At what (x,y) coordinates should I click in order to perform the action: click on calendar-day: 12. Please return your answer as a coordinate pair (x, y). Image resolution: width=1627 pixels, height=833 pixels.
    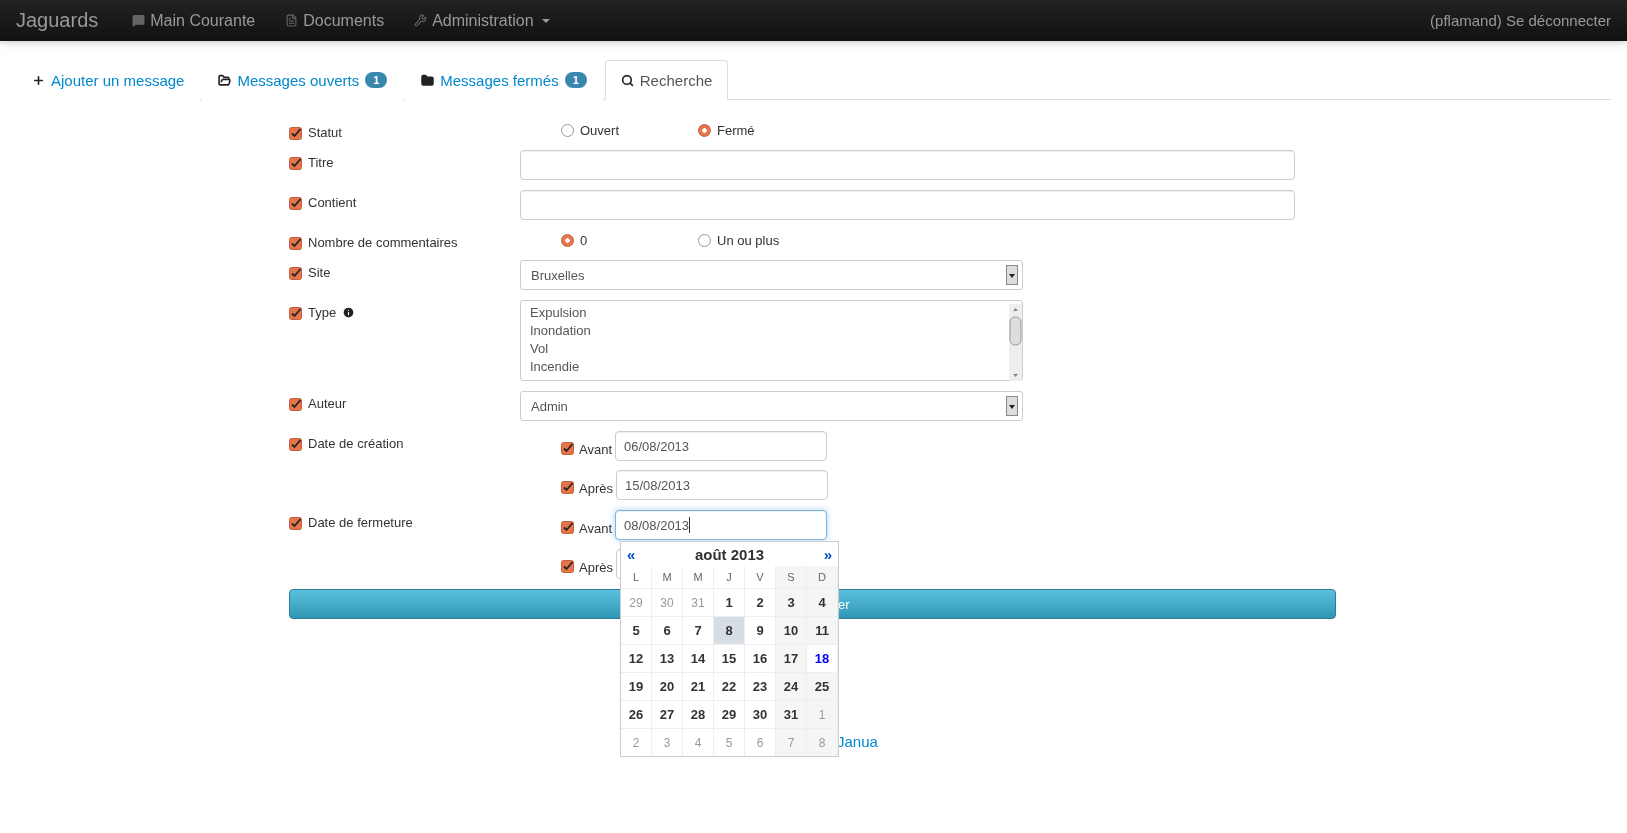
    Looking at the image, I should click on (636, 658).